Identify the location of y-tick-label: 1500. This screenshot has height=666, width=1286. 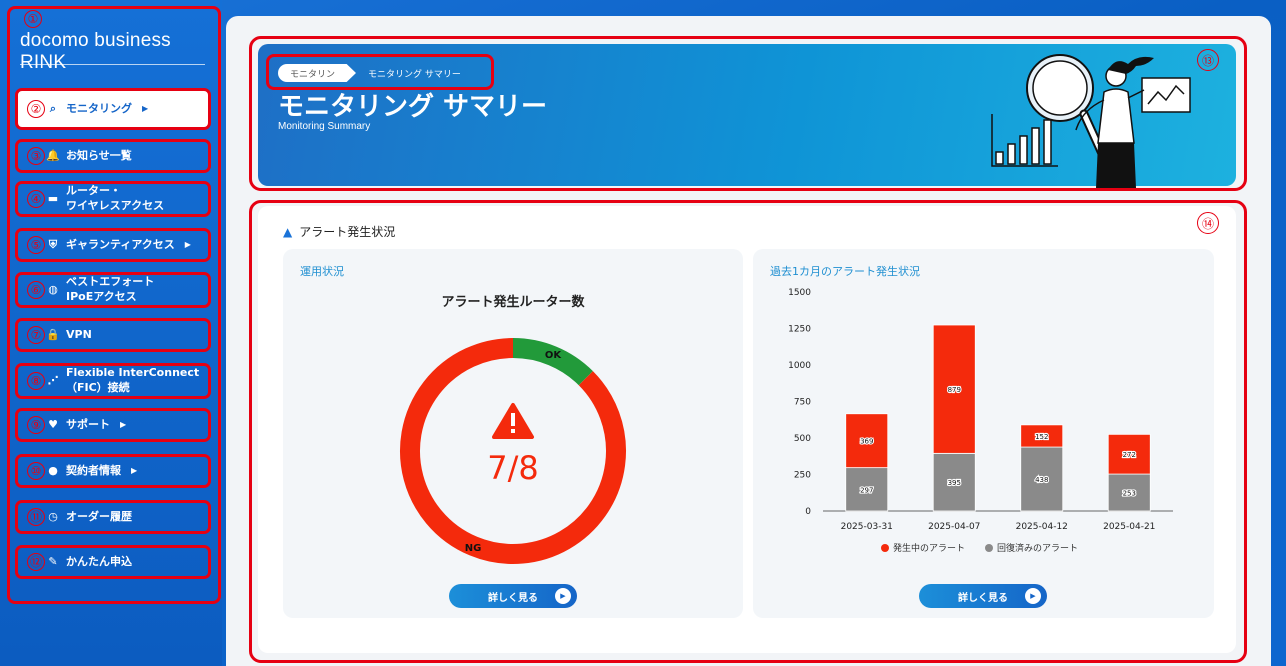
(799, 293).